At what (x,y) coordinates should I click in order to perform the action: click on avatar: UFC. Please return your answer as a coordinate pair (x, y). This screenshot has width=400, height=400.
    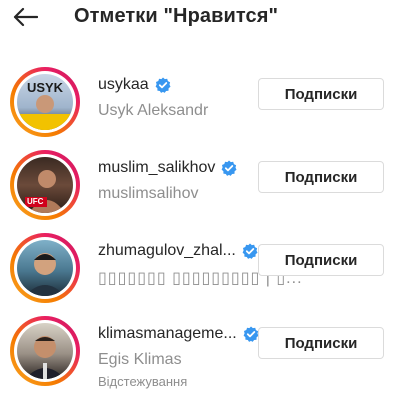
    Looking at the image, I should click on (45, 185).